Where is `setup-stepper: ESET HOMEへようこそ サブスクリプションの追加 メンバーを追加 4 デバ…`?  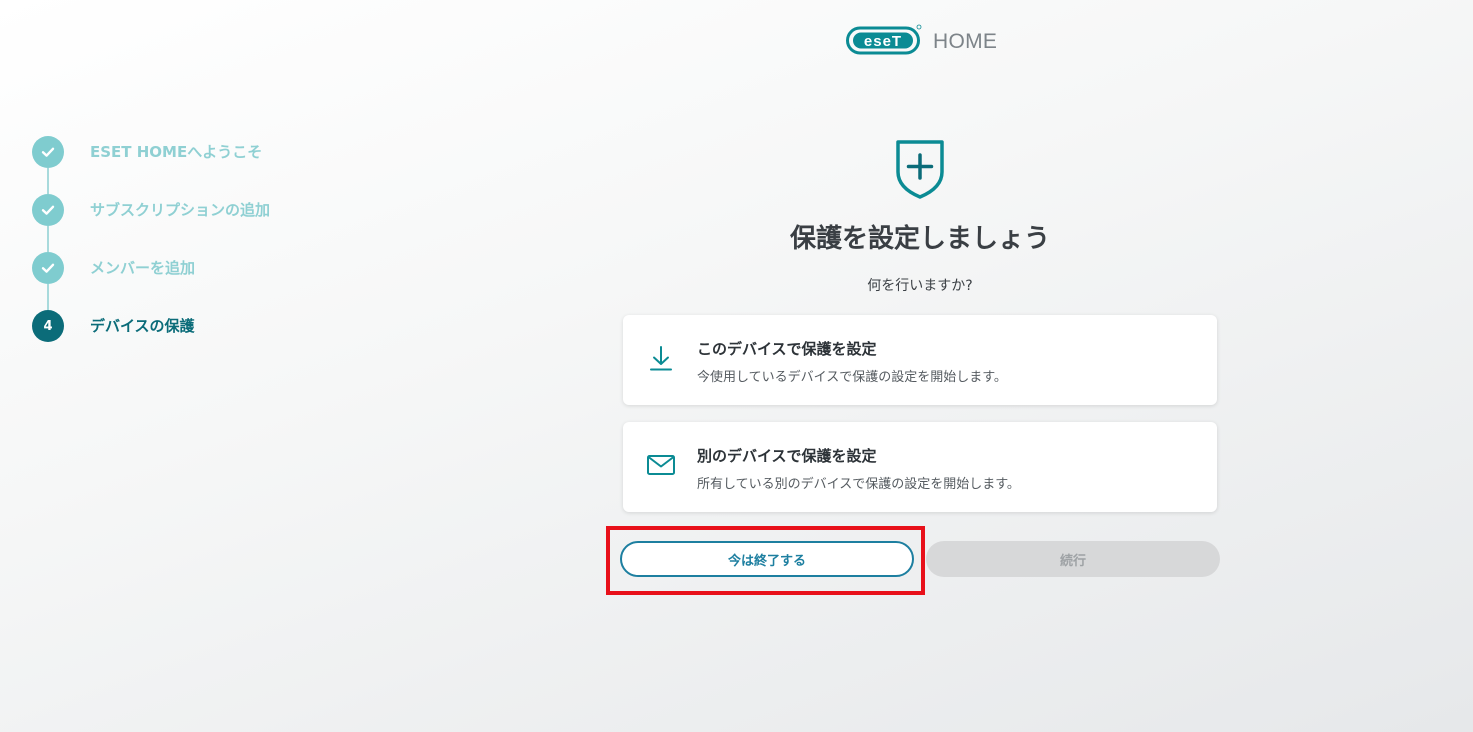
setup-stepper: ESET HOMEへようこそ サブスクリプションの追加 メンバーを追加 4 デバ… is located at coordinates (151, 252).